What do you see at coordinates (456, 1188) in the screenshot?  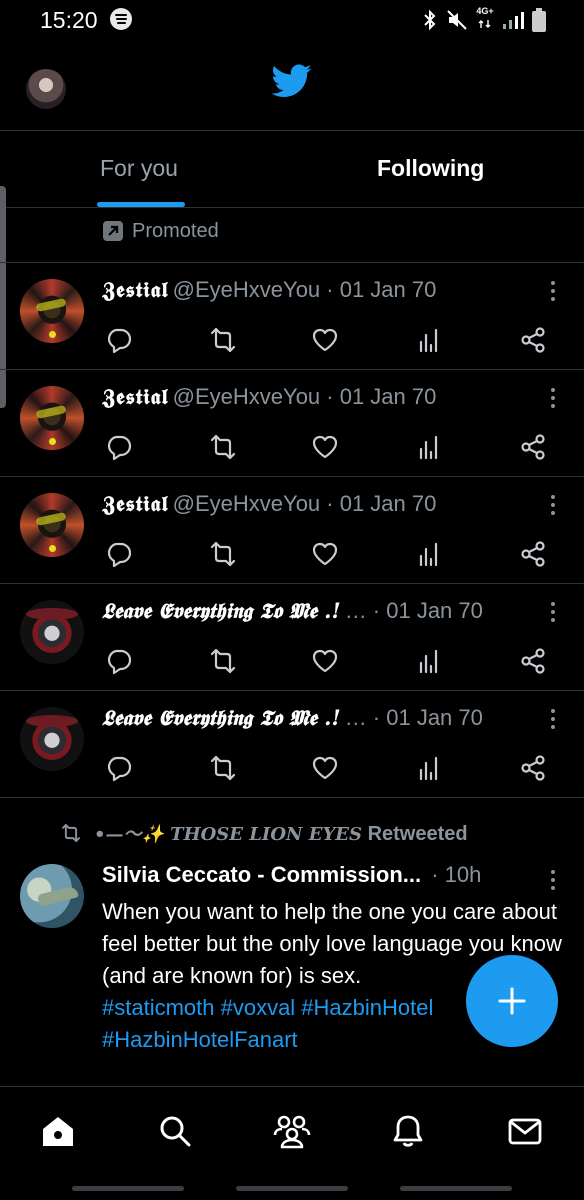 I see `system-back-bar` at bounding box center [456, 1188].